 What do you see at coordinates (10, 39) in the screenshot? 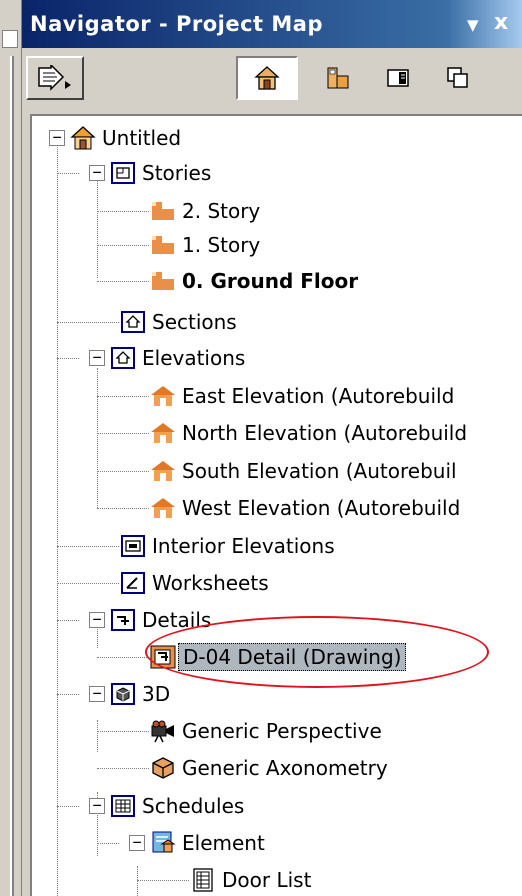
I see `splitter-knob` at bounding box center [10, 39].